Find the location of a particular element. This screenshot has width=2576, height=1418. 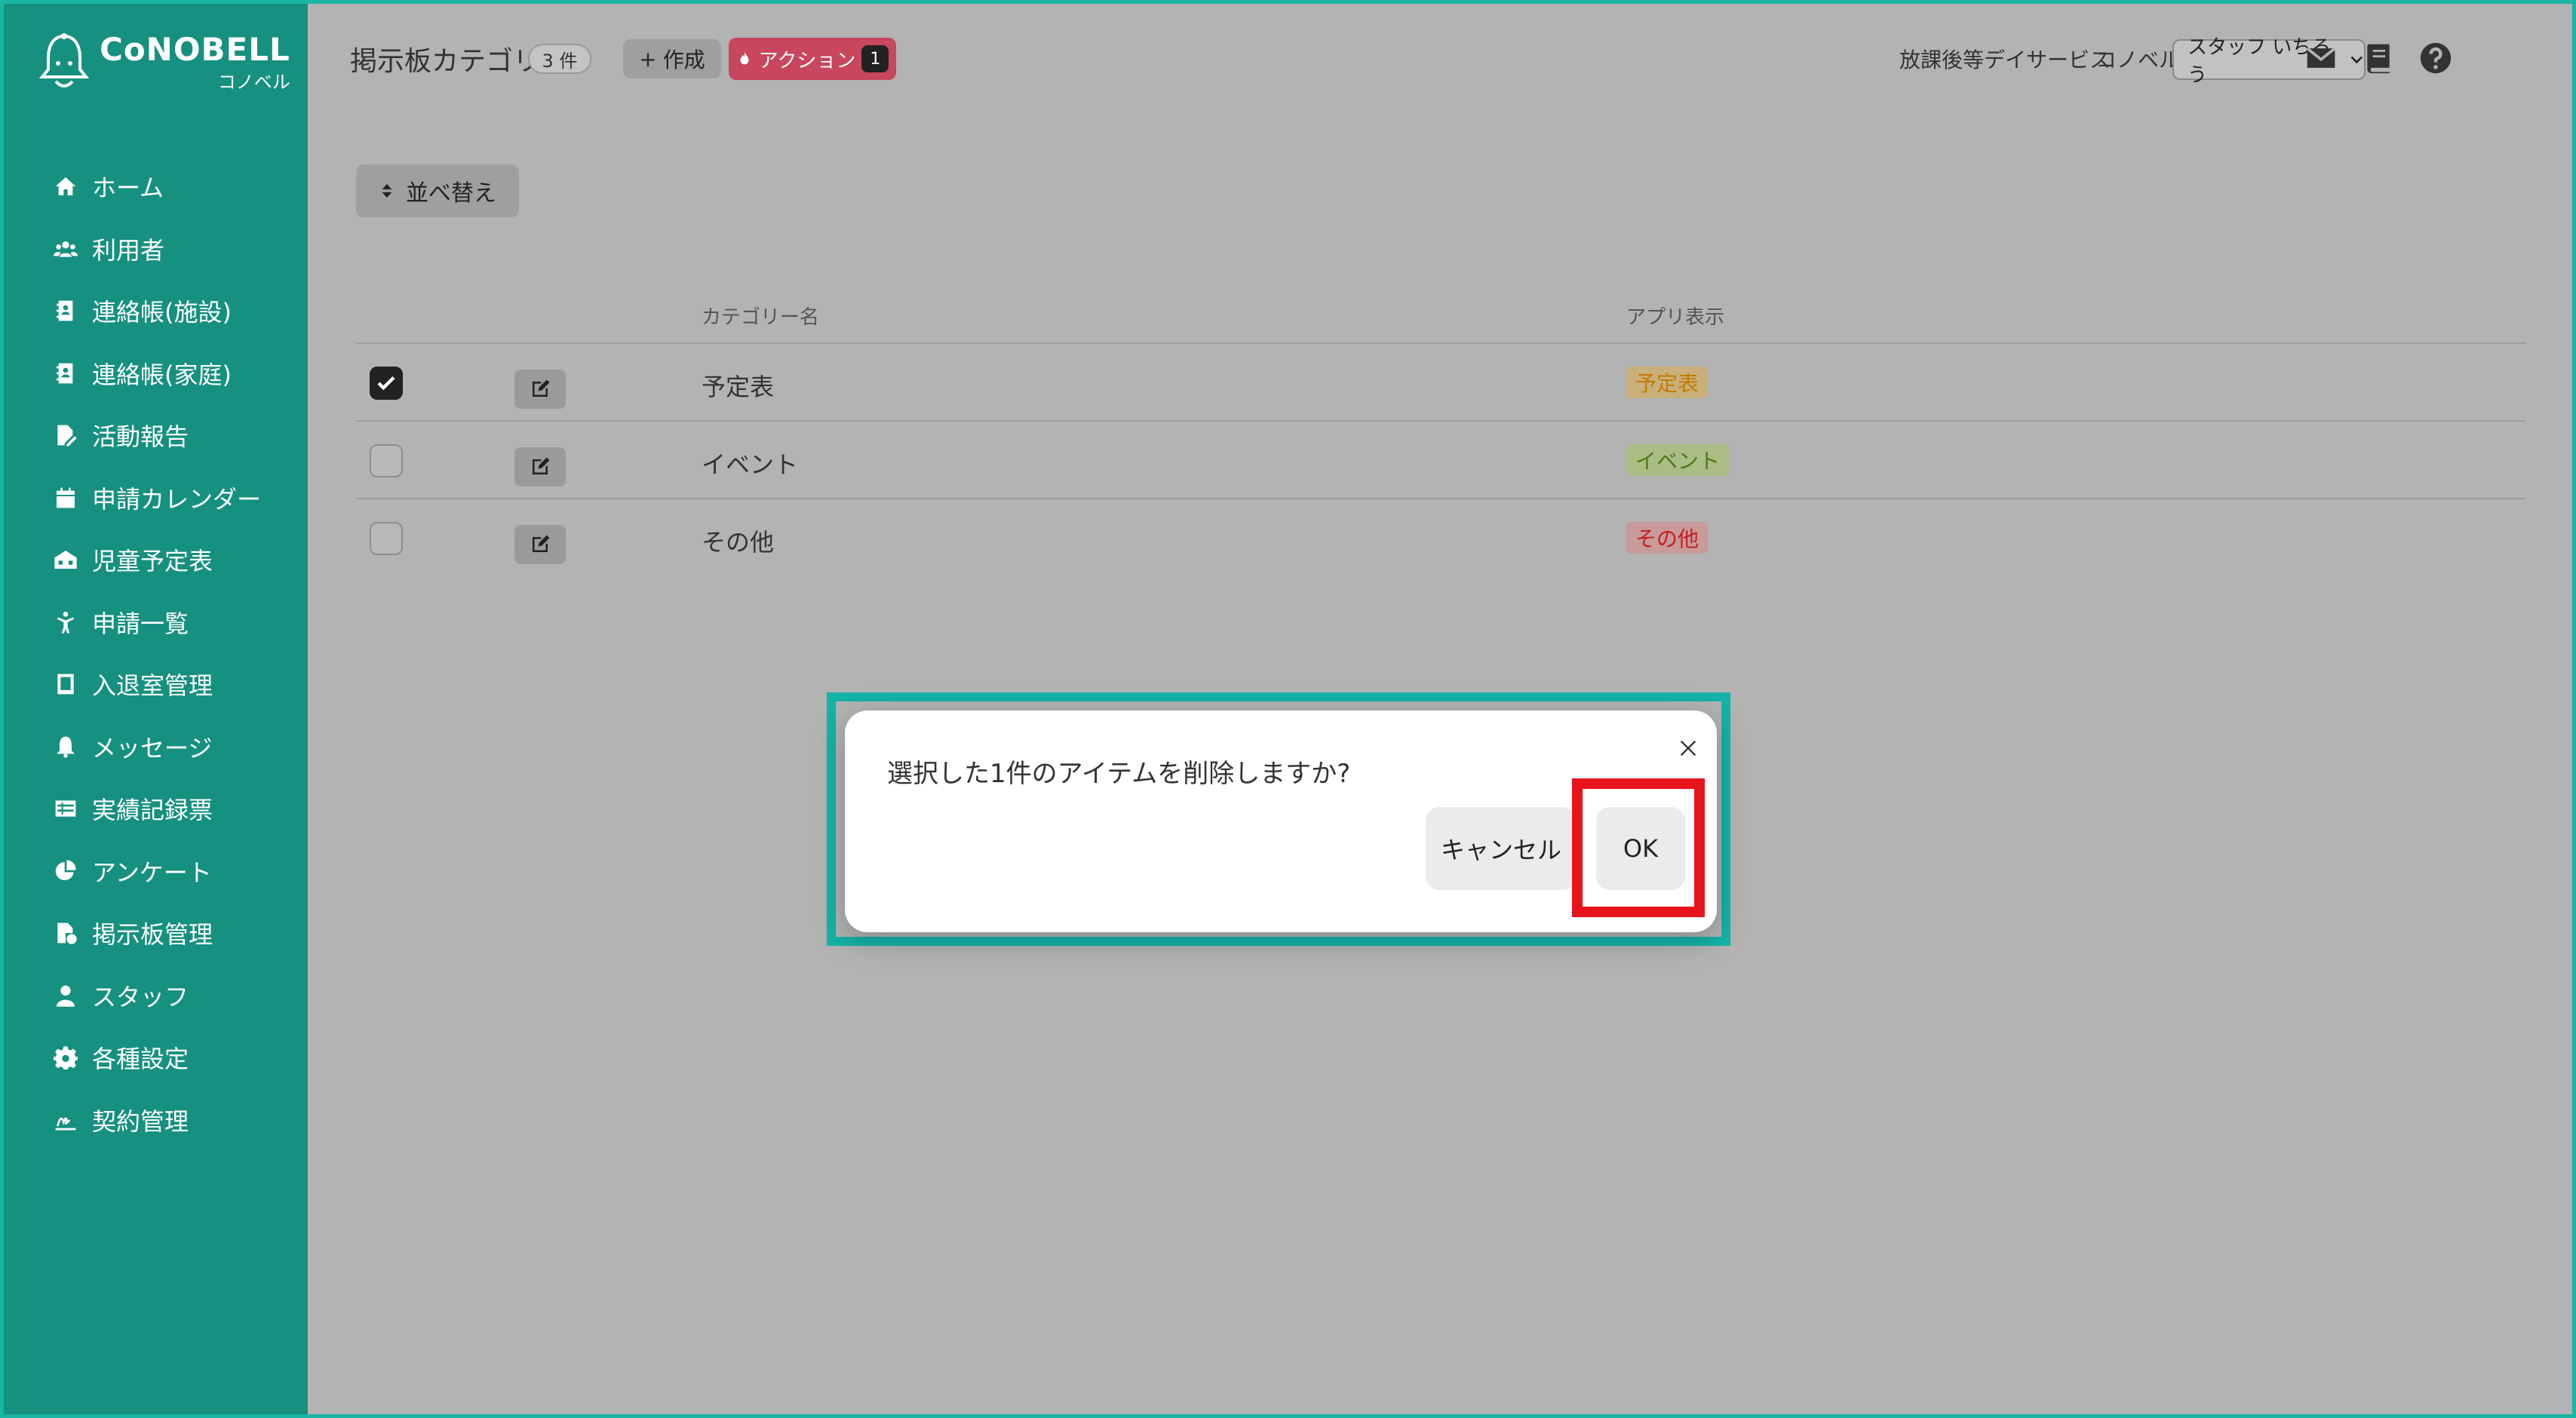

sidebar-item-attendance: 入退室管理 is located at coordinates (173, 684).